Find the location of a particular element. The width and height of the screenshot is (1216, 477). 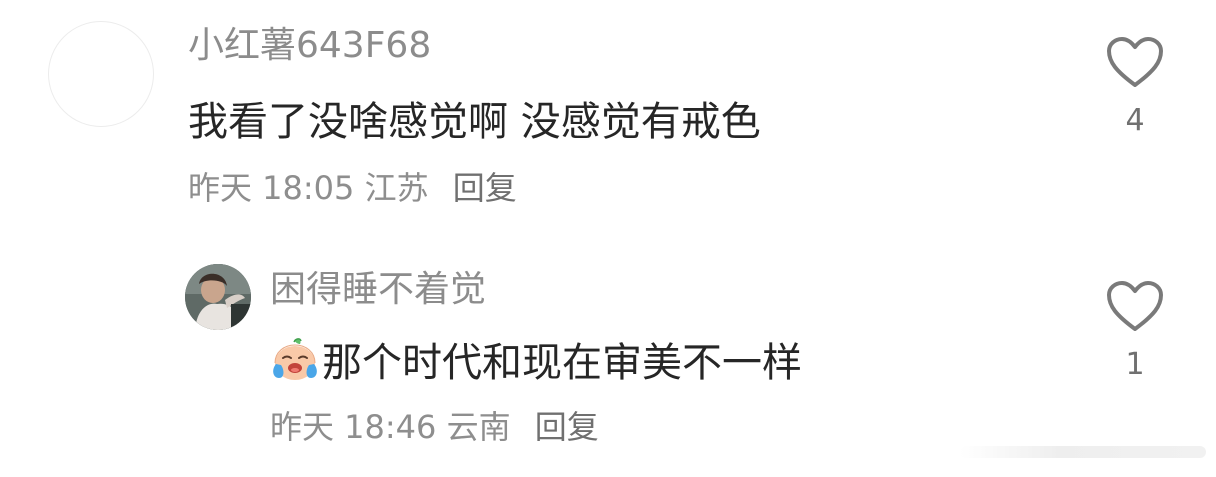

comment-text: 我看了没啥感觉啊 没感觉有戒色 is located at coordinates (474, 122).